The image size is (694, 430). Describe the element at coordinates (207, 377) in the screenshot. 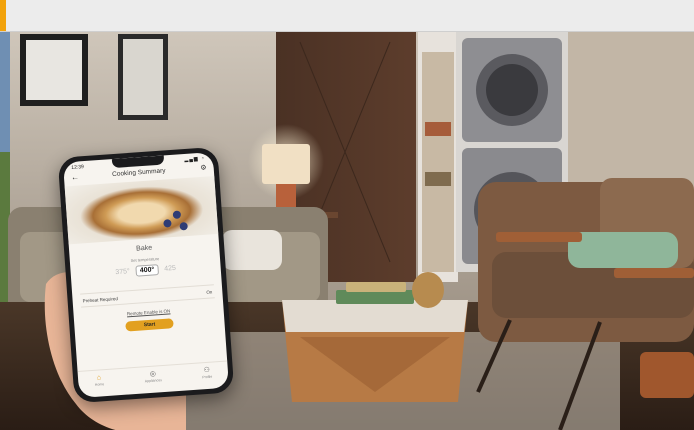

I see `nav-label: Profile` at that location.